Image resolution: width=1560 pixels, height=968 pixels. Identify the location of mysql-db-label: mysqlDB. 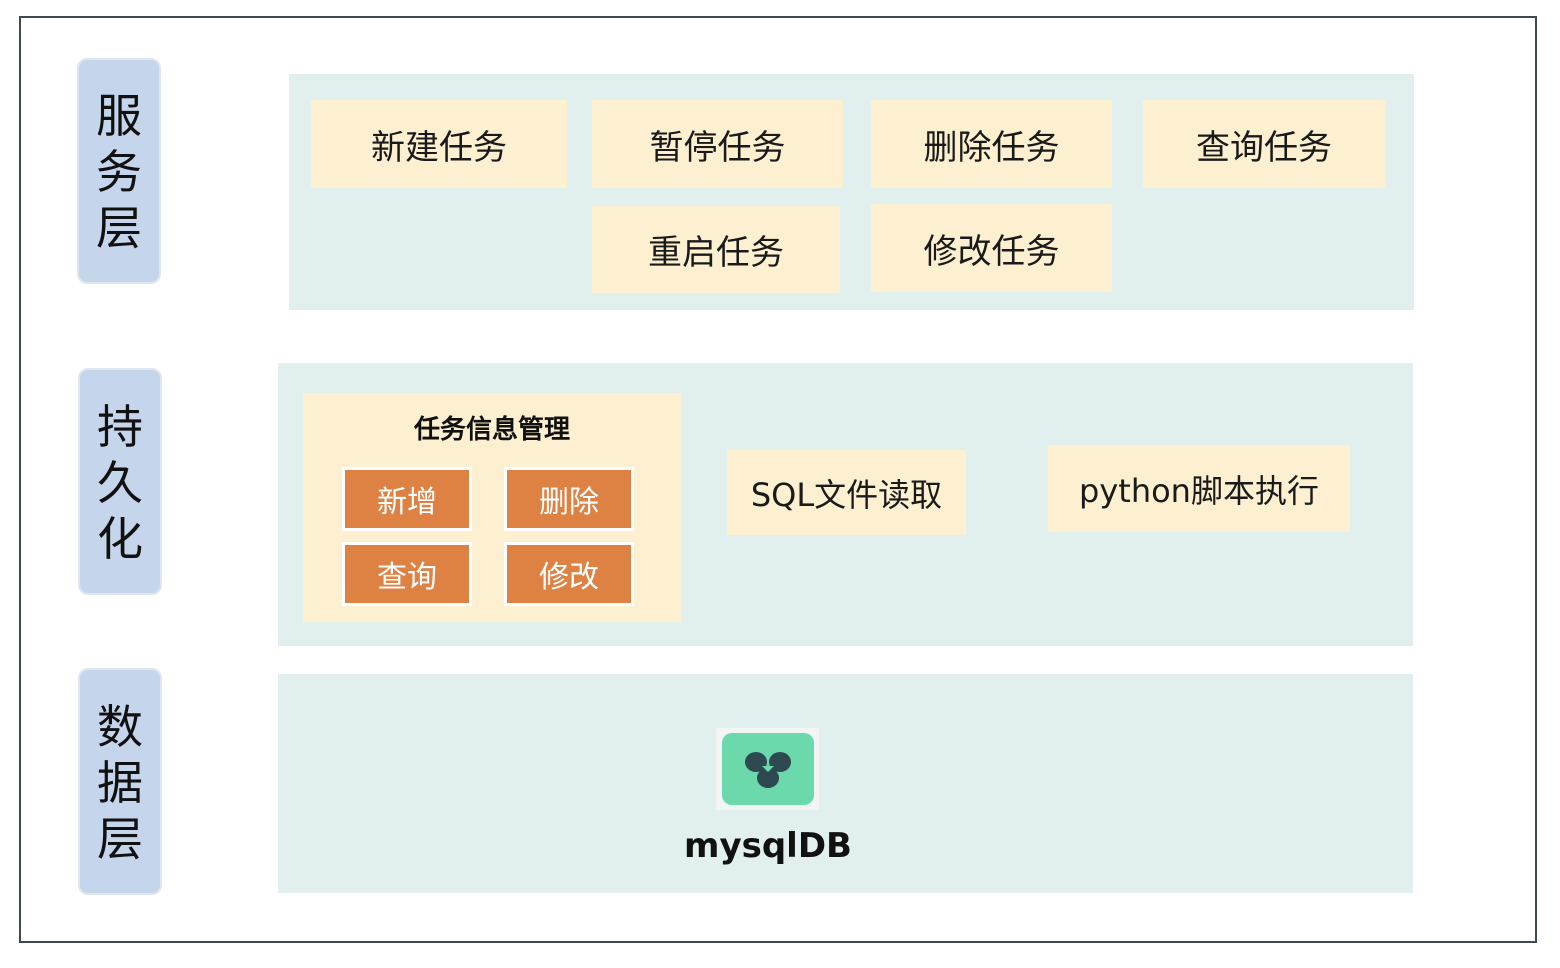
(768, 846).